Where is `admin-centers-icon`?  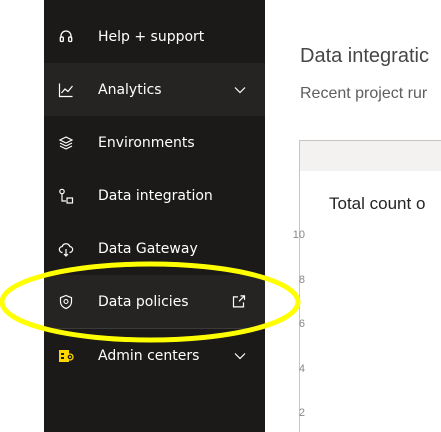
admin-centers-icon is located at coordinates (66, 356).